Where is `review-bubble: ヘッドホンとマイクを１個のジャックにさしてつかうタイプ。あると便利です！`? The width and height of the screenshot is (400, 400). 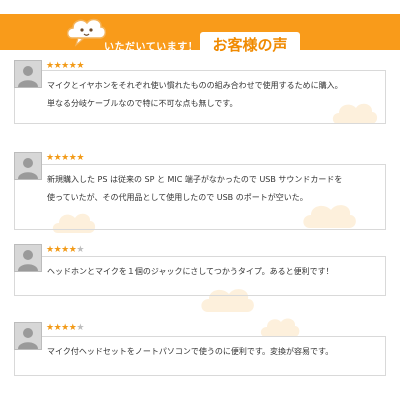 review-bubble: ヘッドホンとマイクを１個のジャックにさしてつかうタイプ。あると便利です！ is located at coordinates (200, 276).